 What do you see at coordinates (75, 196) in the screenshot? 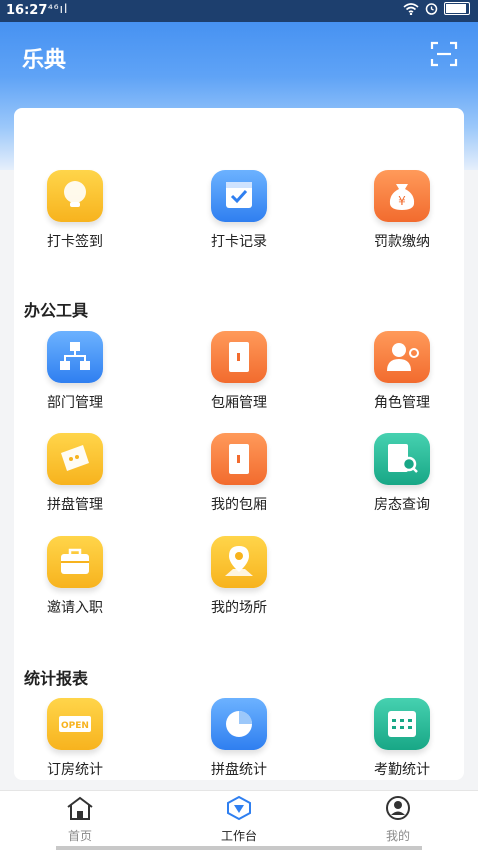
I see `lightbulb-icon` at bounding box center [75, 196].